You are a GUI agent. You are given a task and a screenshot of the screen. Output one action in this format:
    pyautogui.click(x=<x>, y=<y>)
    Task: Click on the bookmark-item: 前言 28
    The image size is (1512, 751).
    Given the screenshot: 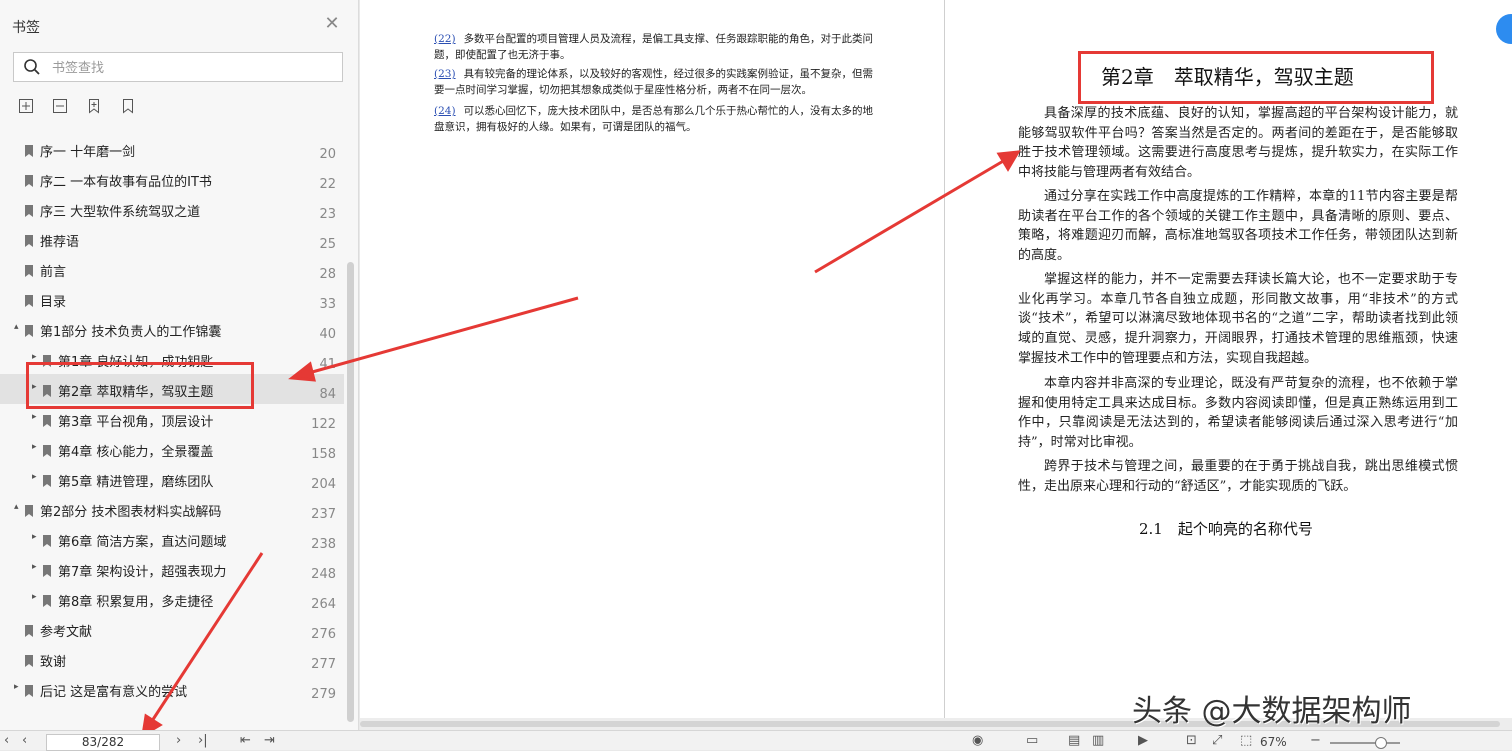 What is the action you would take?
    pyautogui.click(x=172, y=269)
    